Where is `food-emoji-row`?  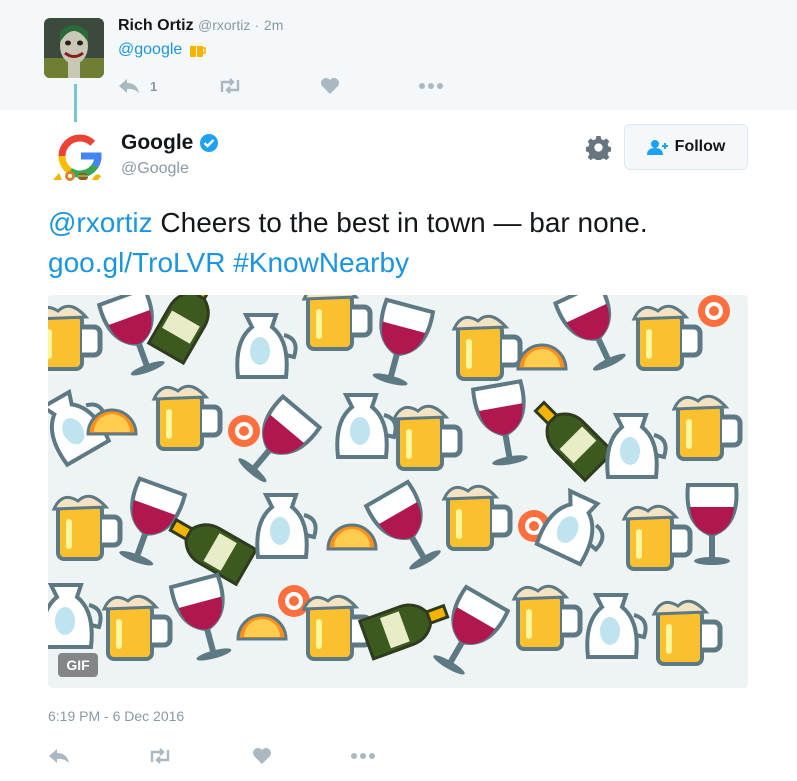
food-emoji-row is located at coordinates (80, 176).